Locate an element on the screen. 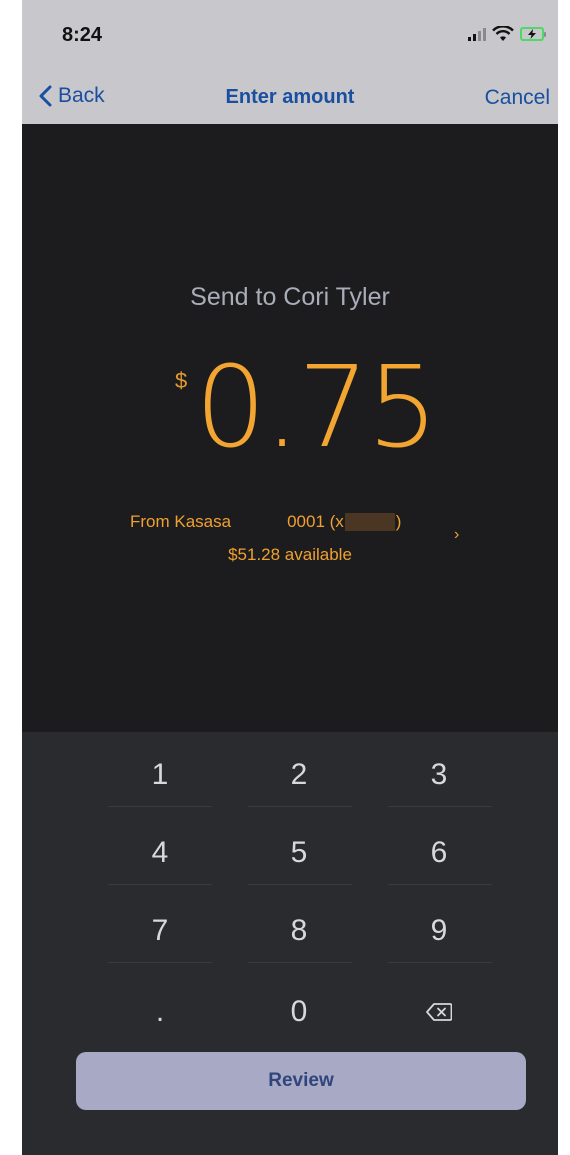  redacted-account-digits is located at coordinates (369, 522).